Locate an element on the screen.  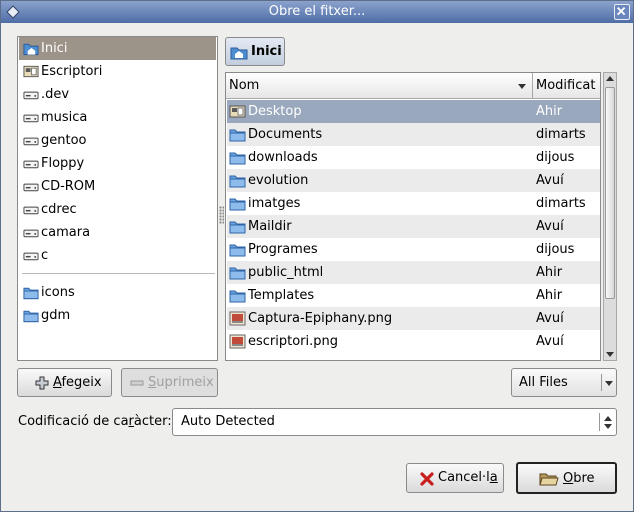
file-row: Documents dimarts is located at coordinates (413, 134).